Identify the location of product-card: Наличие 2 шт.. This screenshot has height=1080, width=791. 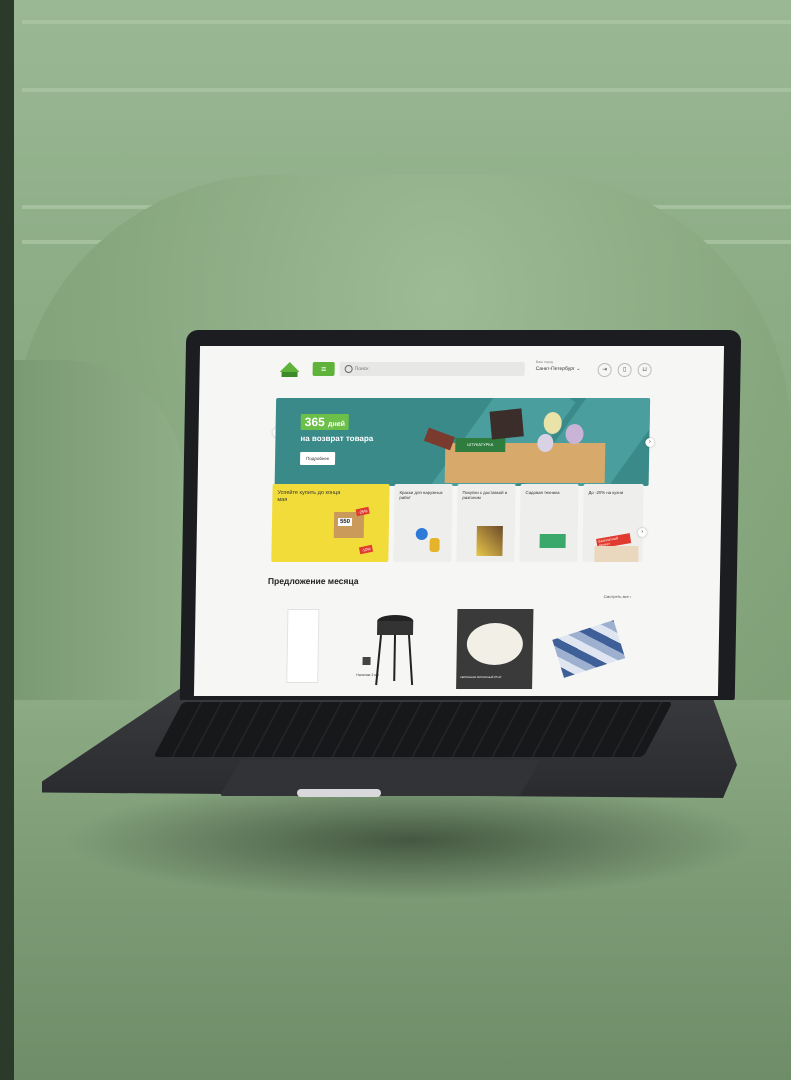
(391, 649).